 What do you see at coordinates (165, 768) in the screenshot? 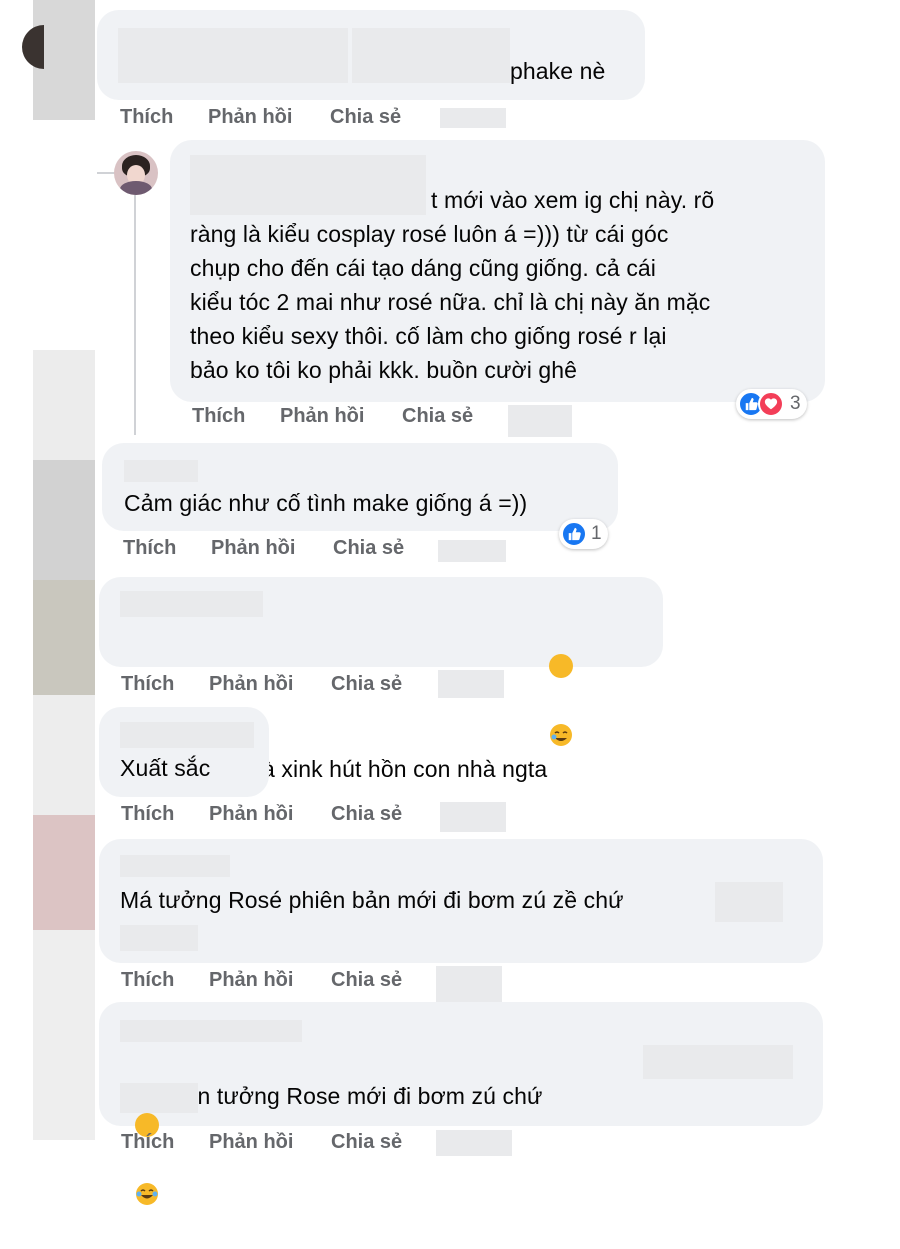
I see `comment-text: Xuất sắc` at bounding box center [165, 768].